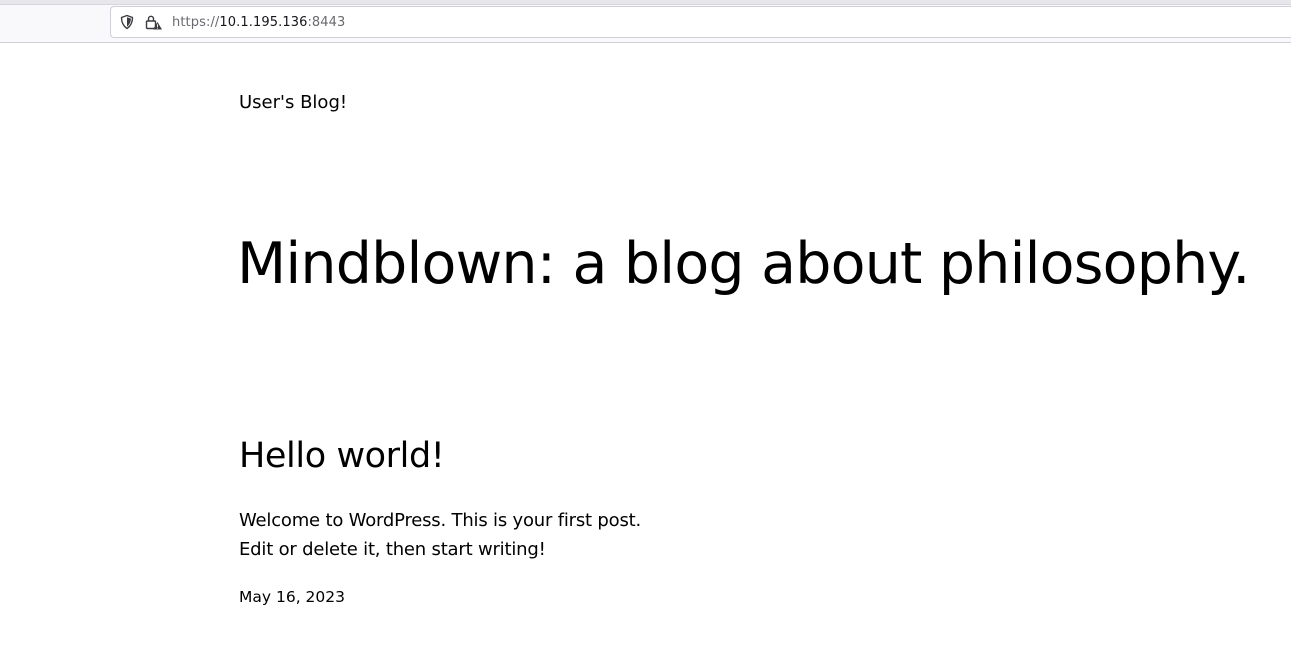 The width and height of the screenshot is (1291, 667). I want to click on post-date-link: May 16, 2023, so click(292, 597).